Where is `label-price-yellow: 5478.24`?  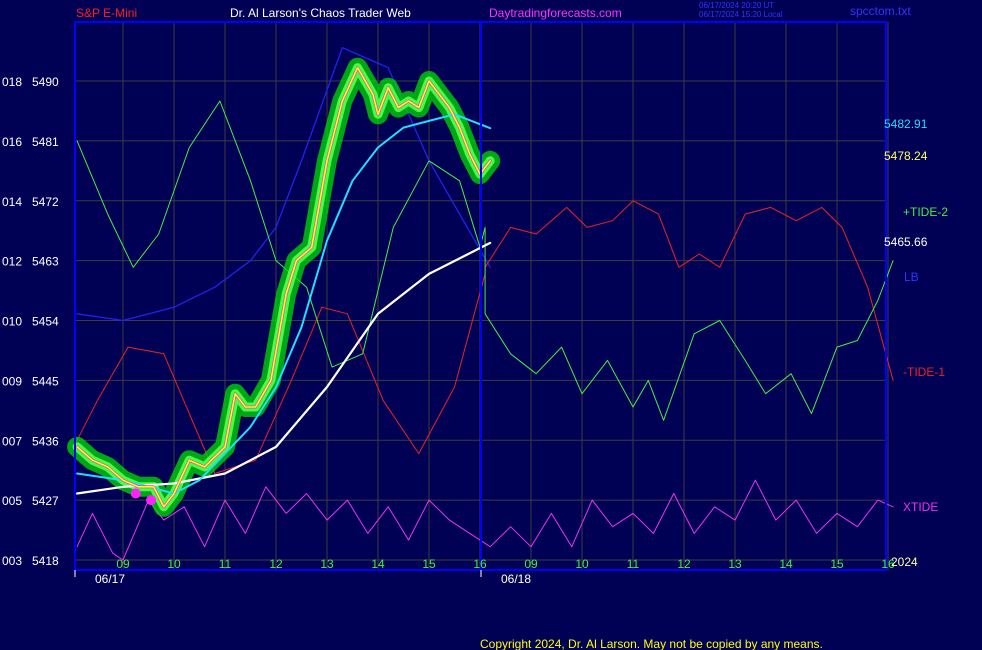
label-price-yellow: 5478.24 is located at coordinates (906, 156).